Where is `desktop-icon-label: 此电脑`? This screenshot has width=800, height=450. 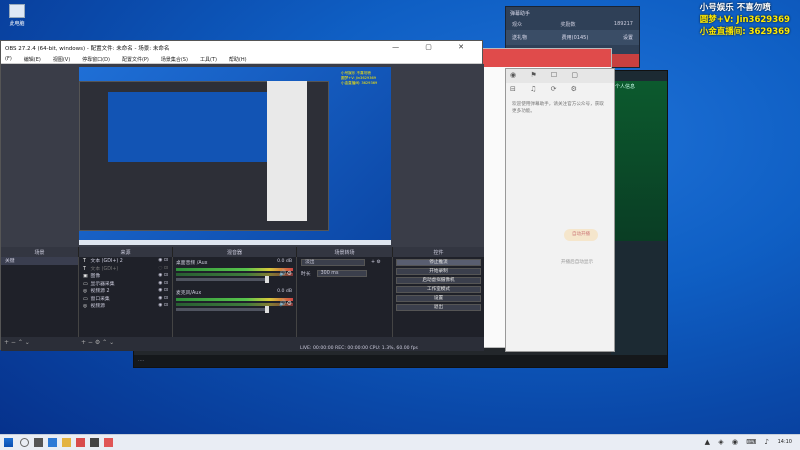
desktop-icon-label: 此电脑 is located at coordinates (17, 24).